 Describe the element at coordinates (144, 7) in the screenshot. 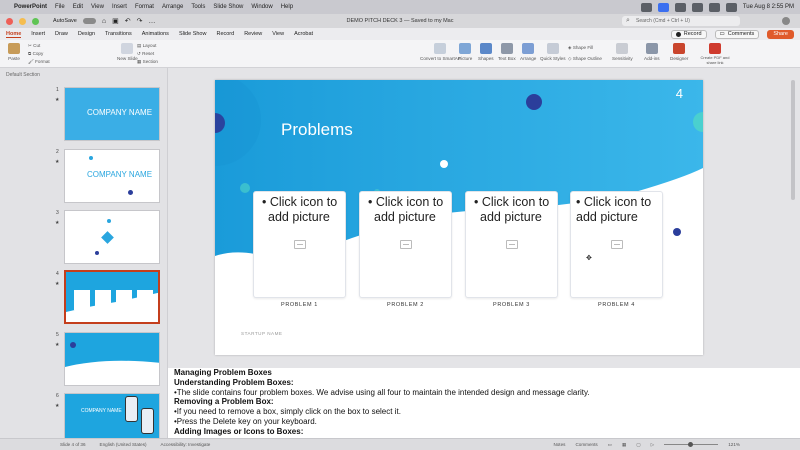

I see `menu-format: Format` at that location.